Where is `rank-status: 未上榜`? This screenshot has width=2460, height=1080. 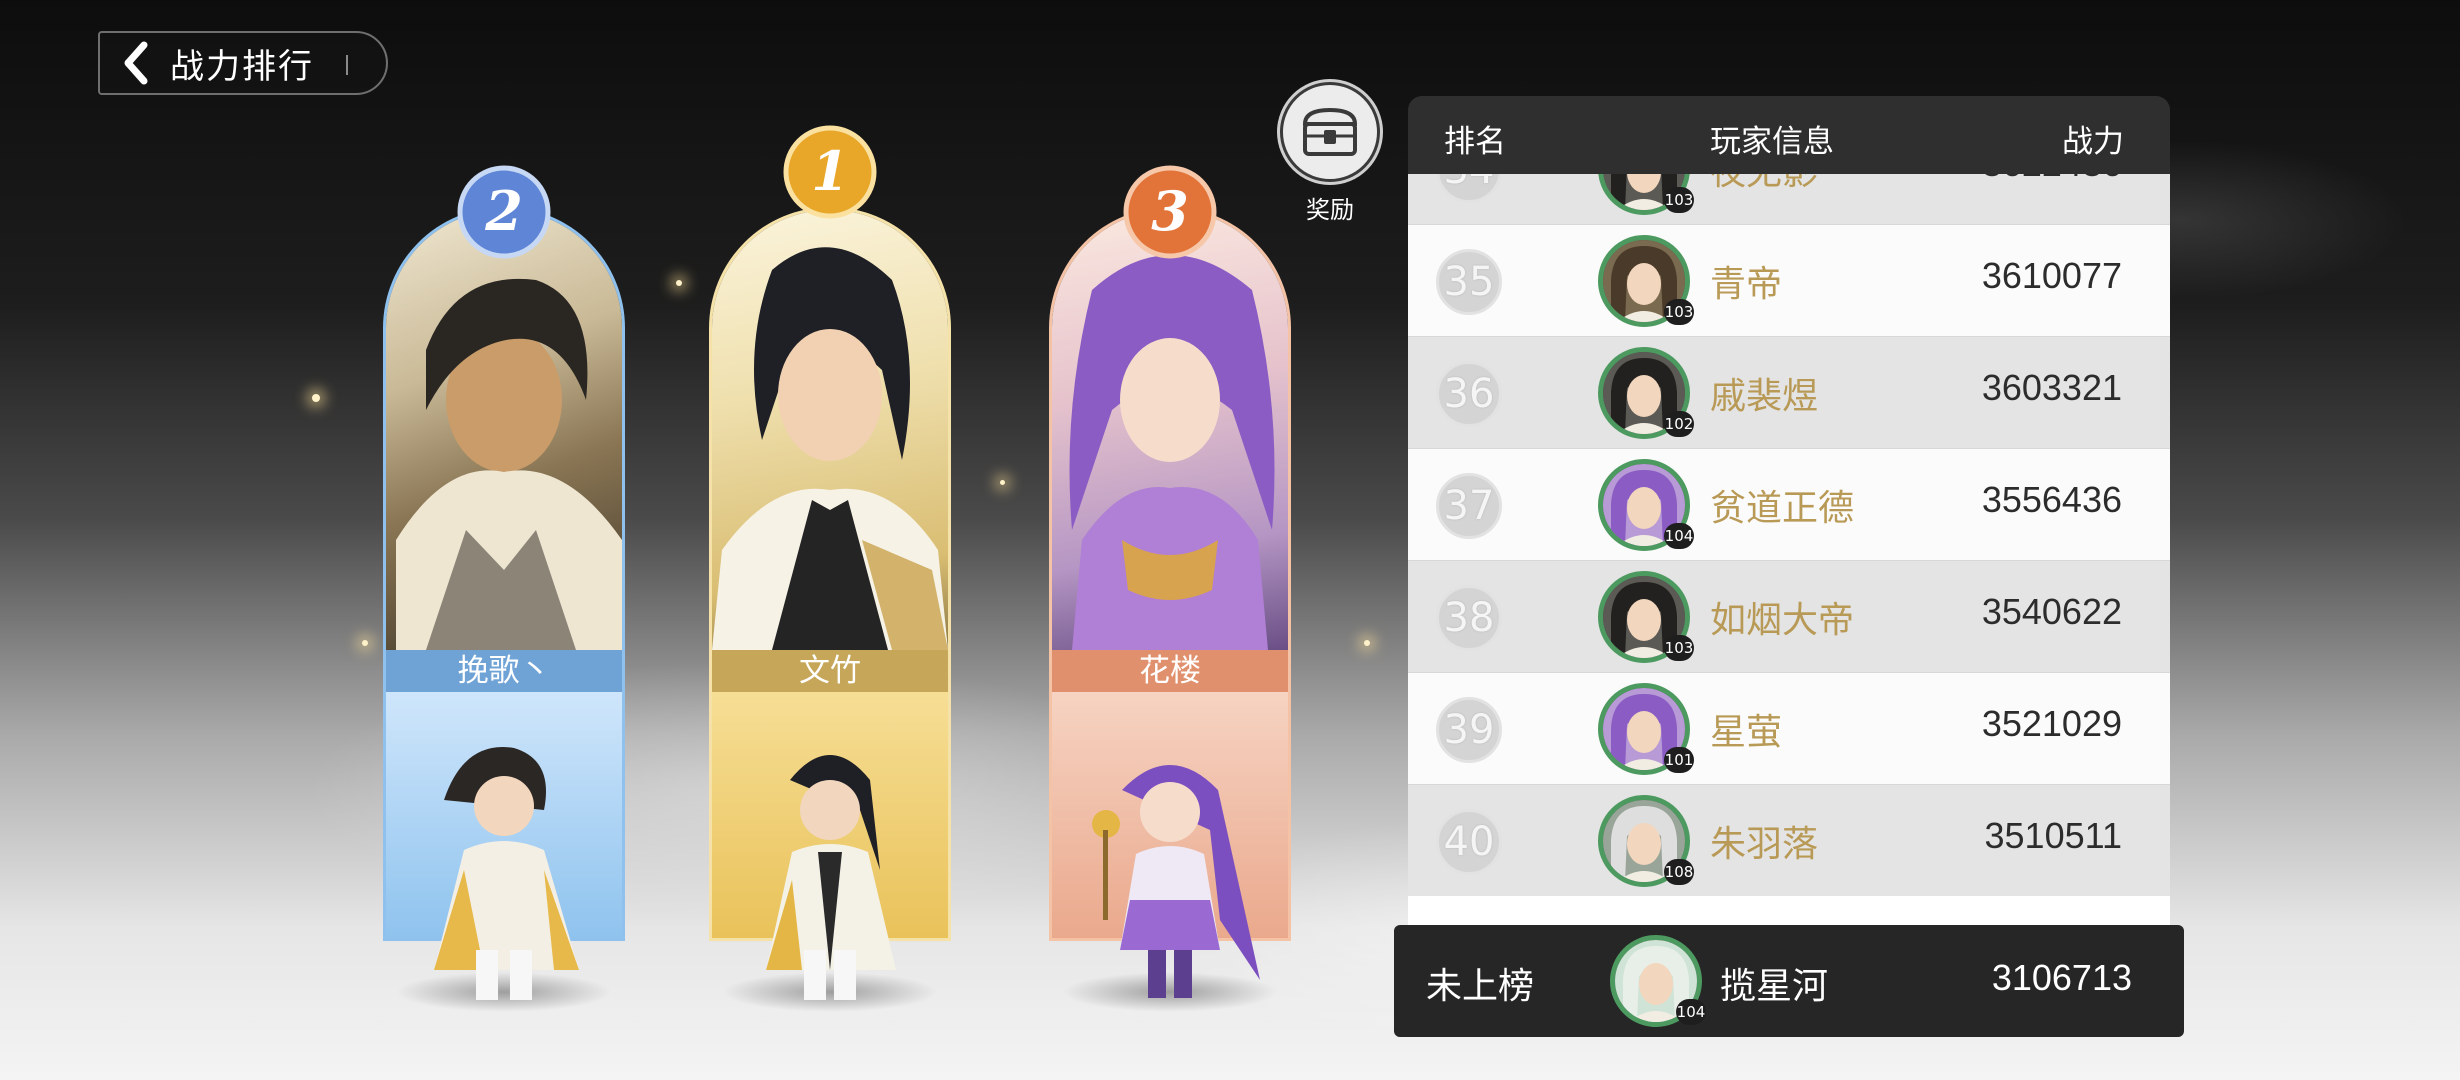 rank-status: 未上榜 is located at coordinates (1480, 986).